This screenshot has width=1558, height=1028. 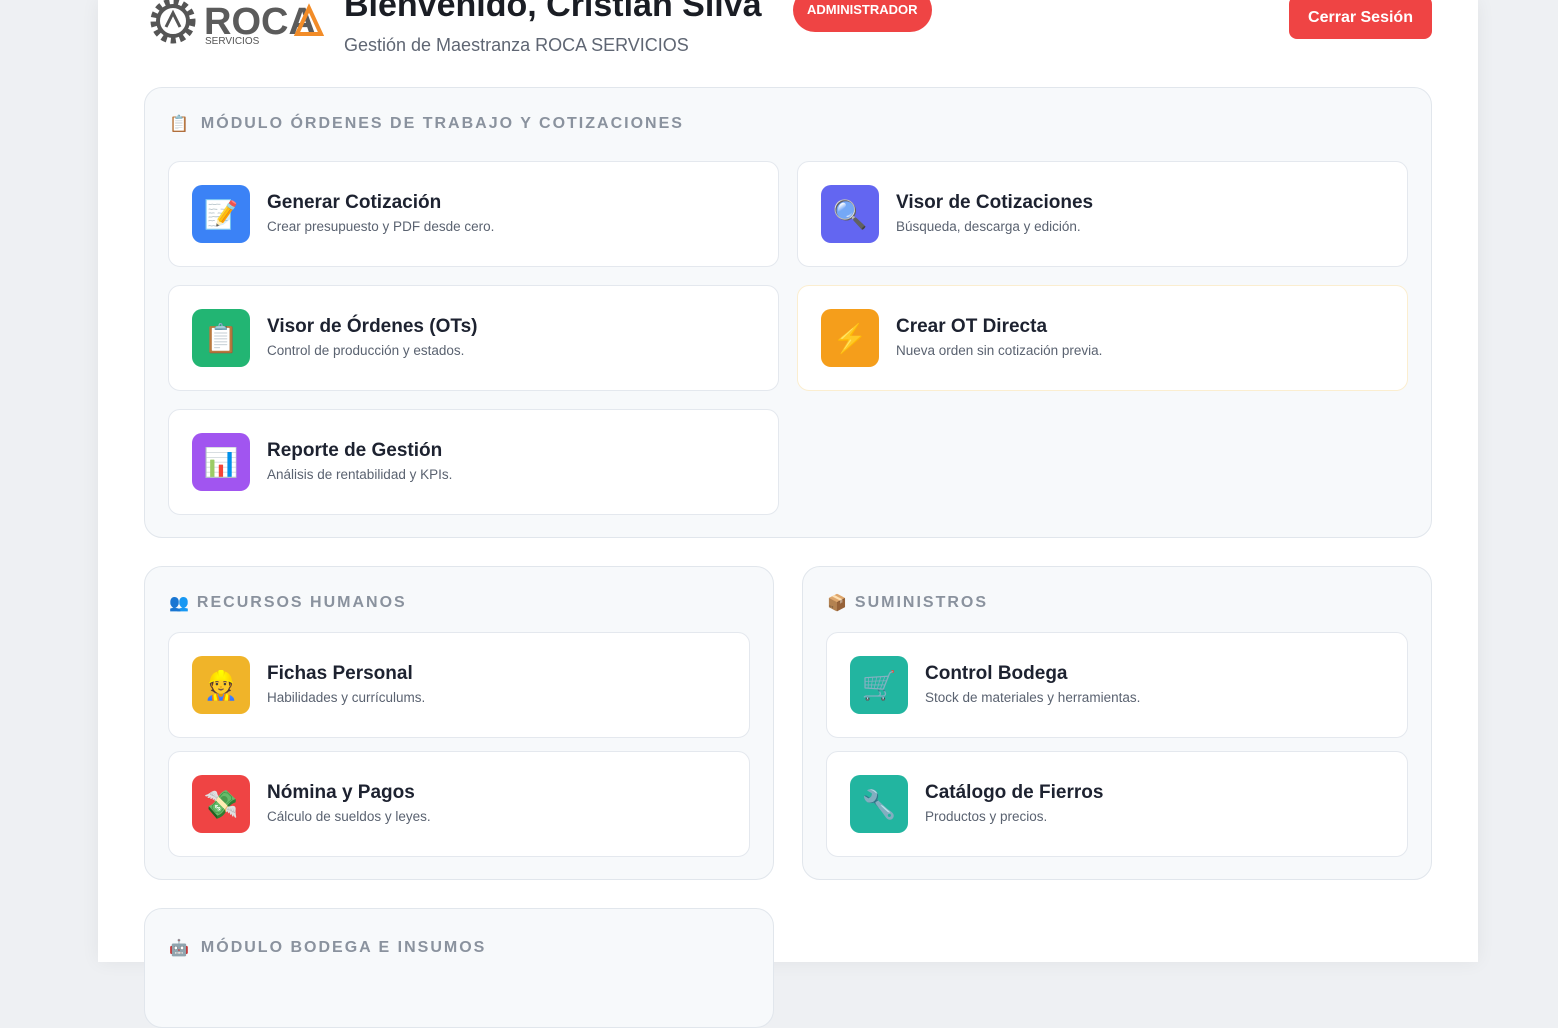 What do you see at coordinates (516, 45) in the screenshot?
I see `page-subtitle: Gestión de Maestranza ROCA SERVICIOS` at bounding box center [516, 45].